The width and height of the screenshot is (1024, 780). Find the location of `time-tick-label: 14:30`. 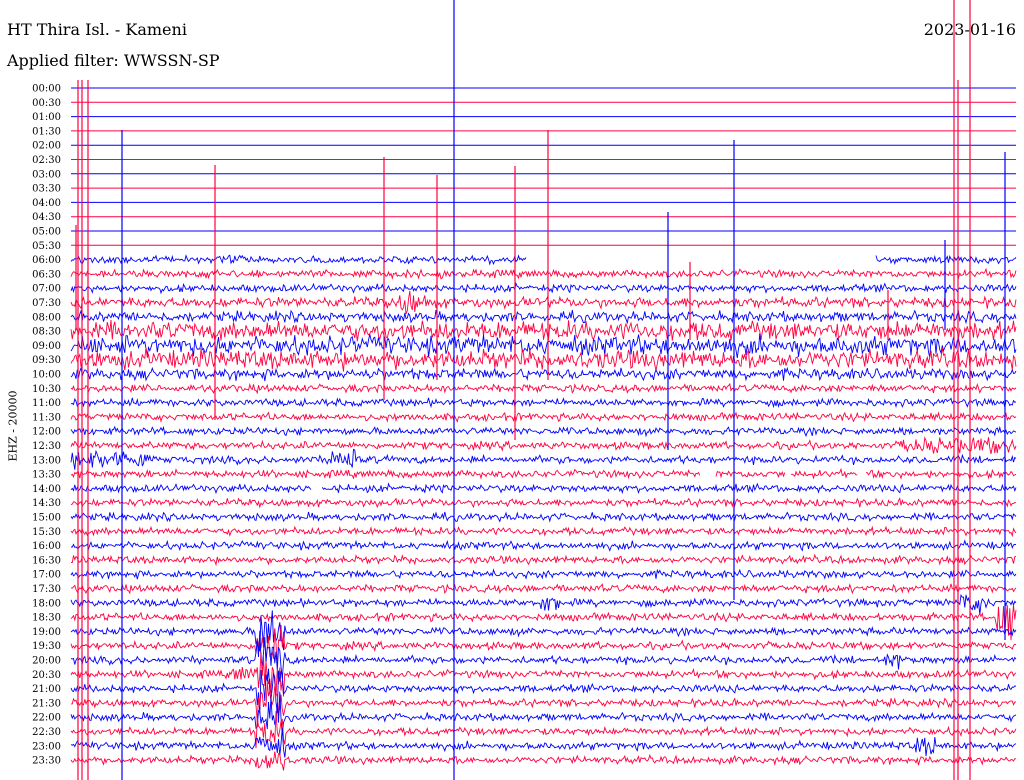

time-tick-label: 14:30 is located at coordinates (46, 503).